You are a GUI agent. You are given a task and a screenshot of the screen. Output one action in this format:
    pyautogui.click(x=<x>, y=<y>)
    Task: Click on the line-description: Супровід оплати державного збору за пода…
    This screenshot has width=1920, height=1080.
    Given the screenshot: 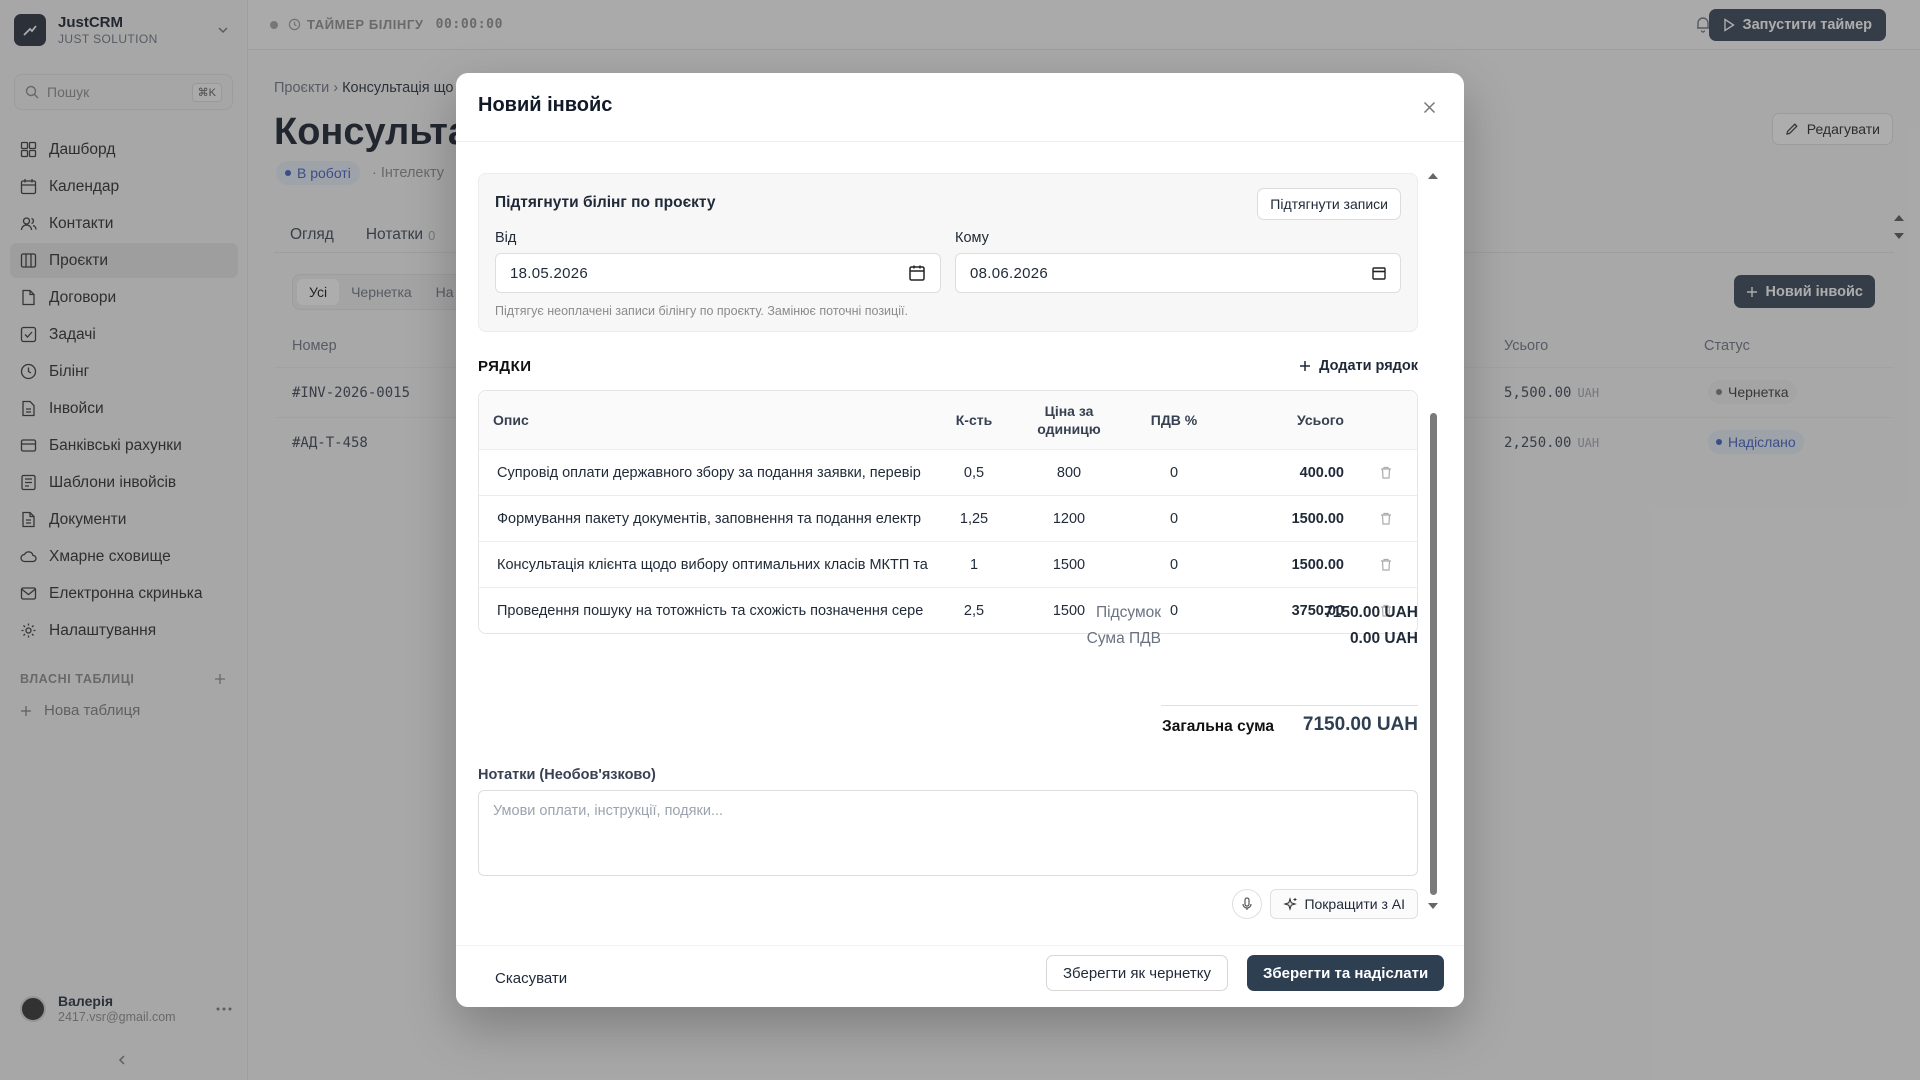 What is the action you would take?
    pyautogui.click(x=706, y=473)
    